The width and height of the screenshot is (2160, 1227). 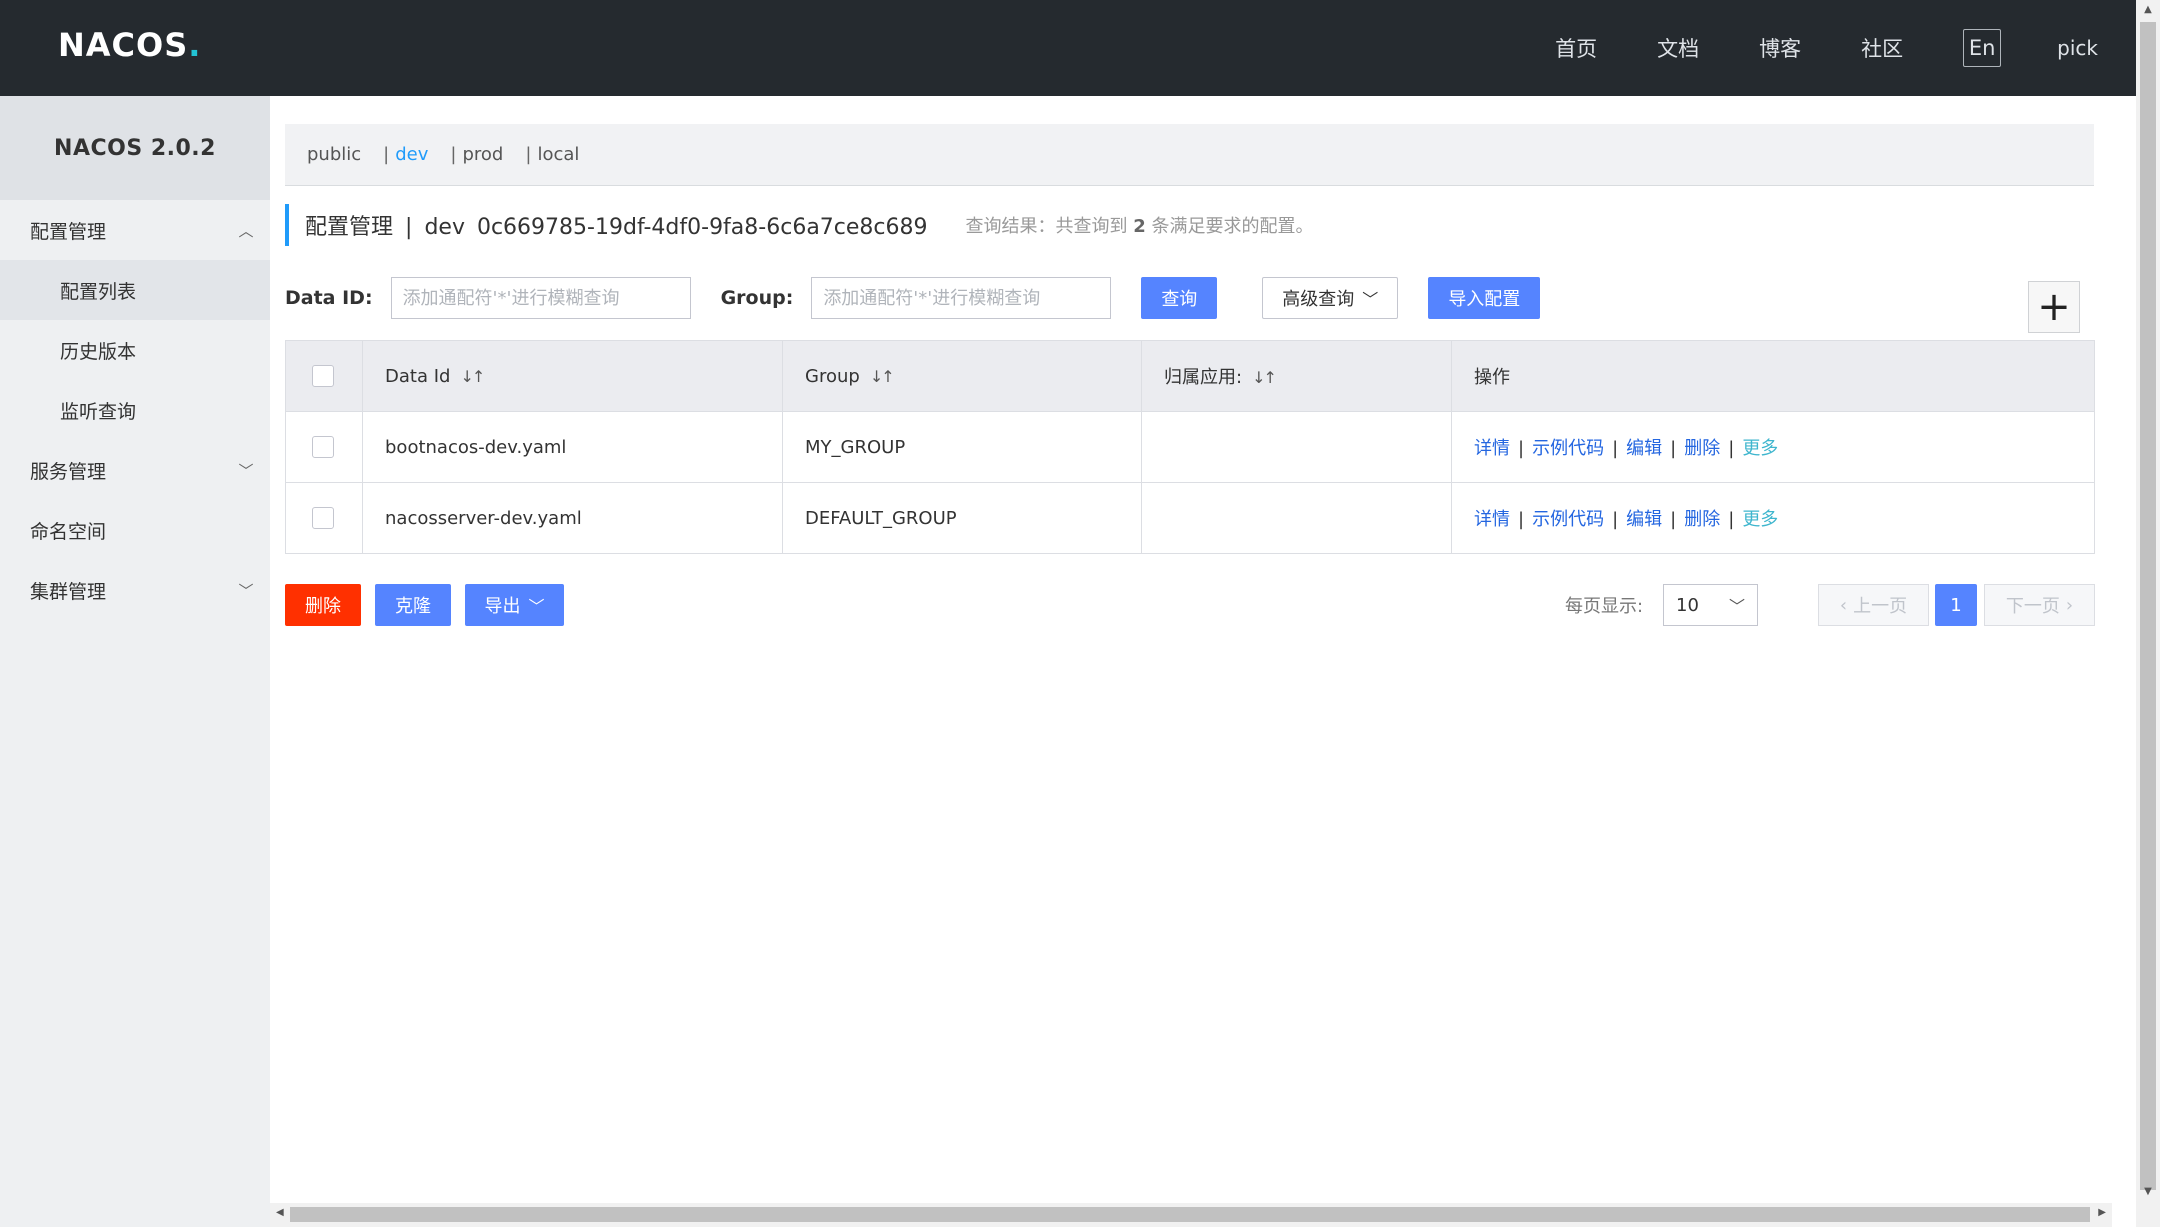 What do you see at coordinates (68, 231) in the screenshot?
I see `sidebar-group-label: 配置管理` at bounding box center [68, 231].